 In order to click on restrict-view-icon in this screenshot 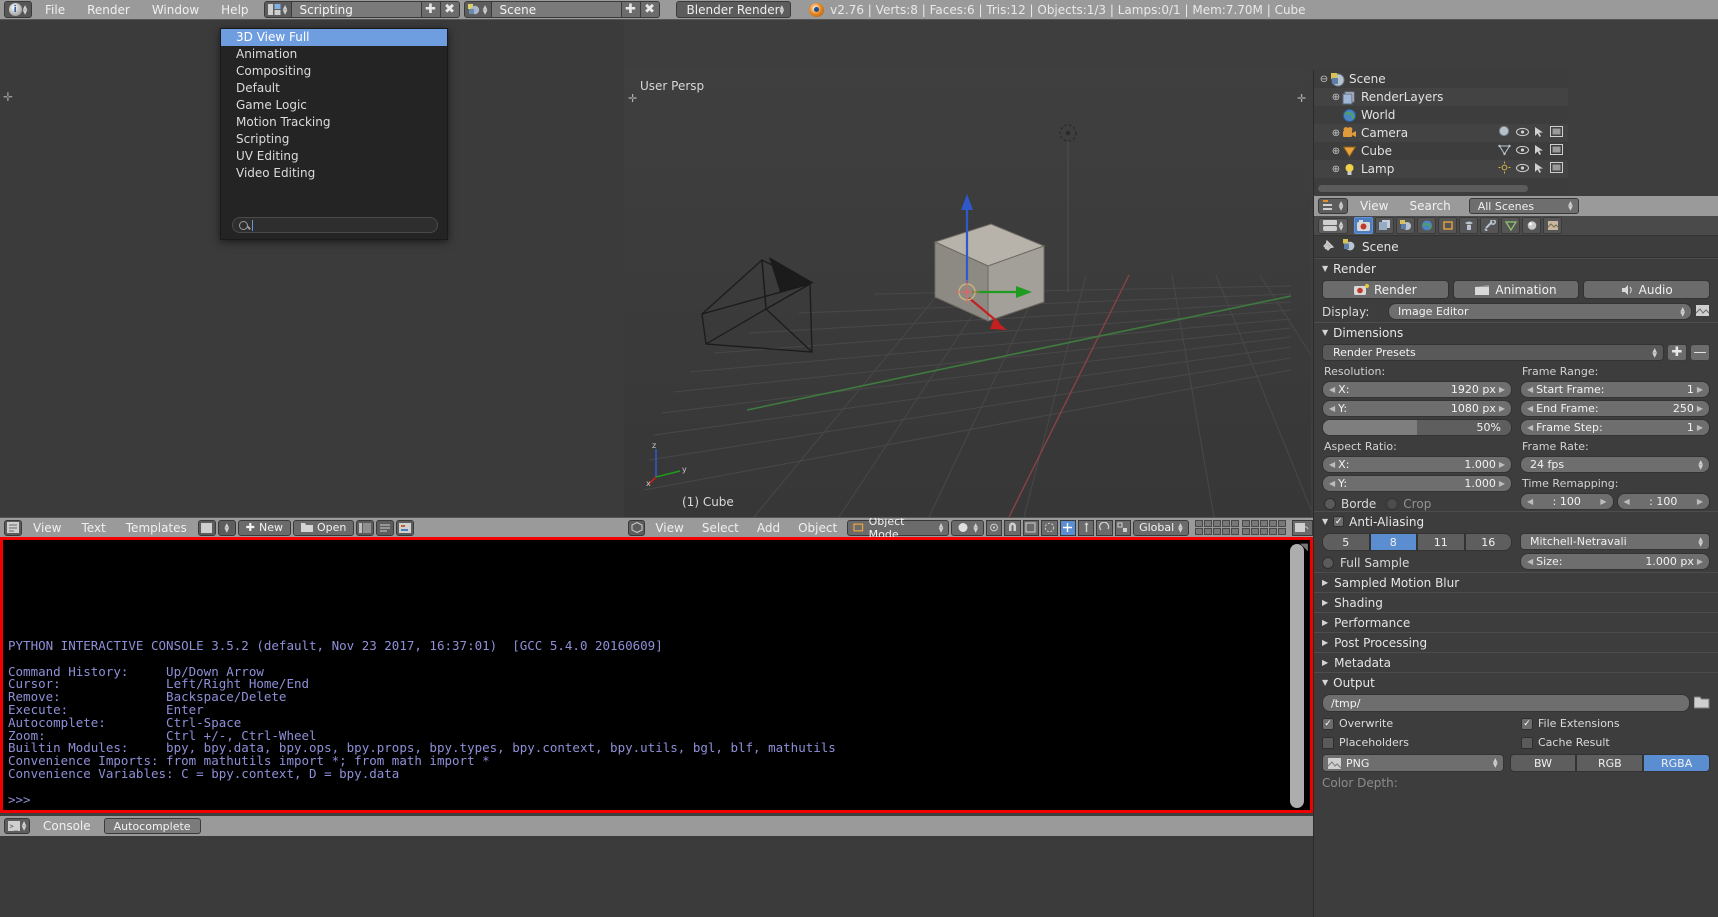, I will do `click(1522, 169)`.